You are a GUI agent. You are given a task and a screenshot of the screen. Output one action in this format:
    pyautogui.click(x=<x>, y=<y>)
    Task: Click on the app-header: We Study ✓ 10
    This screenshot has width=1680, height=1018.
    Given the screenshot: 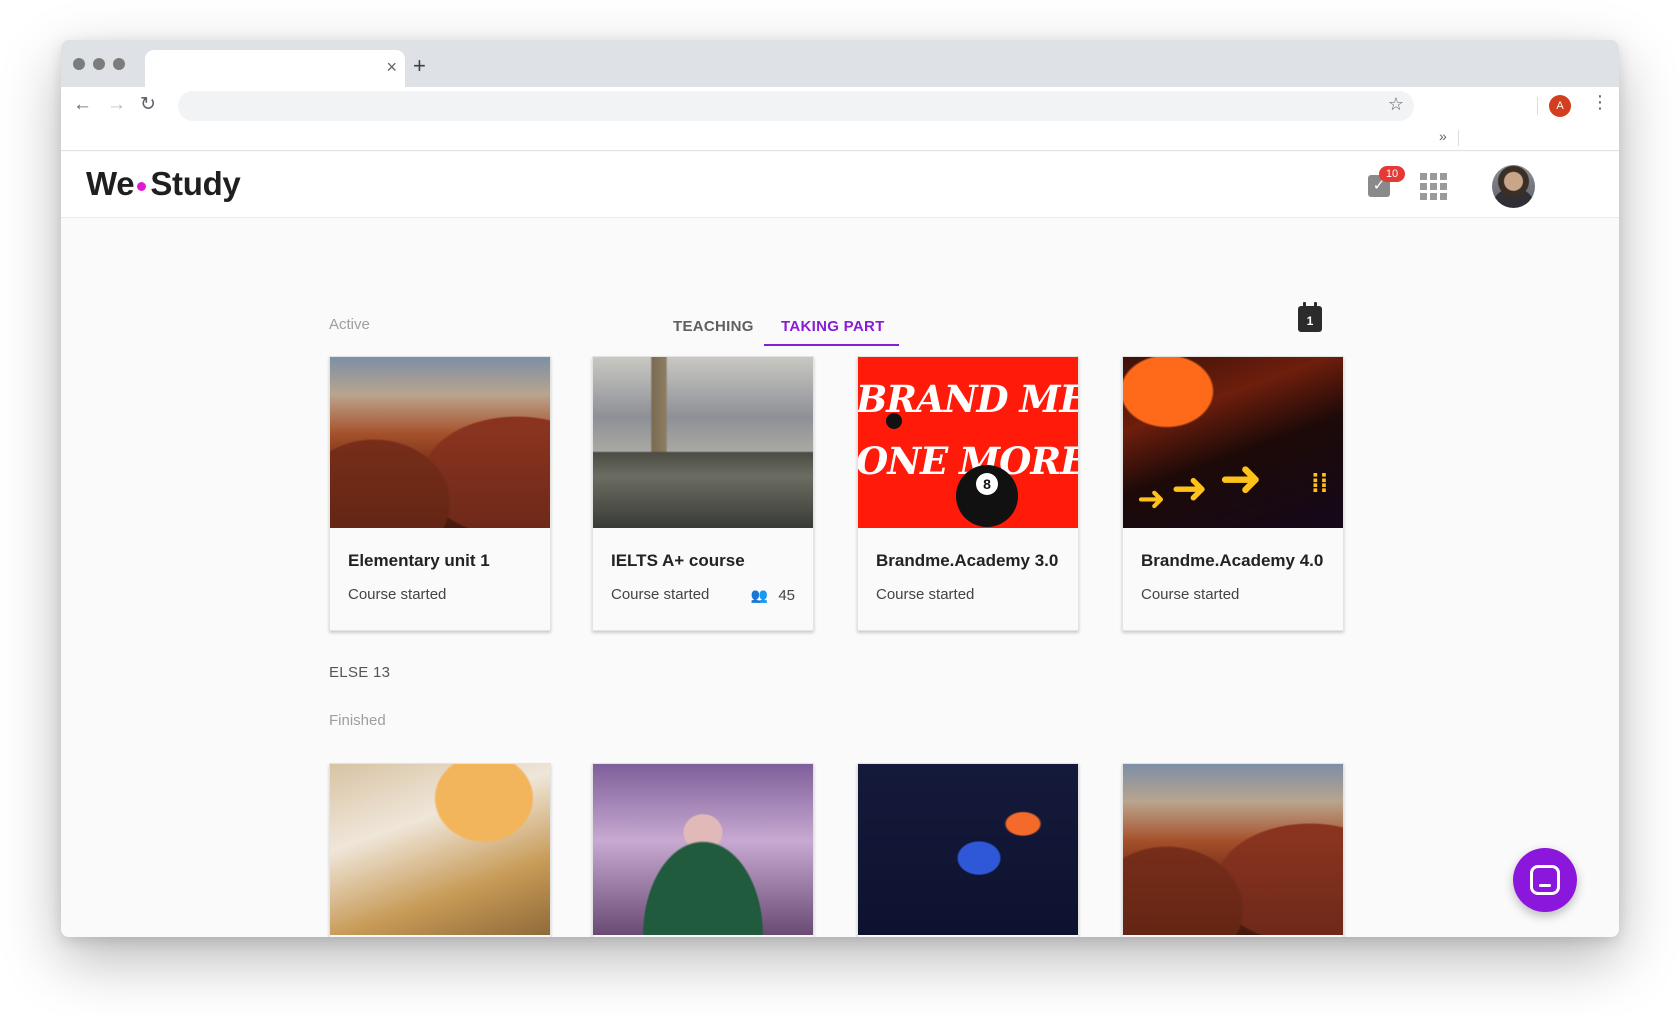 What is the action you would take?
    pyautogui.click(x=840, y=185)
    